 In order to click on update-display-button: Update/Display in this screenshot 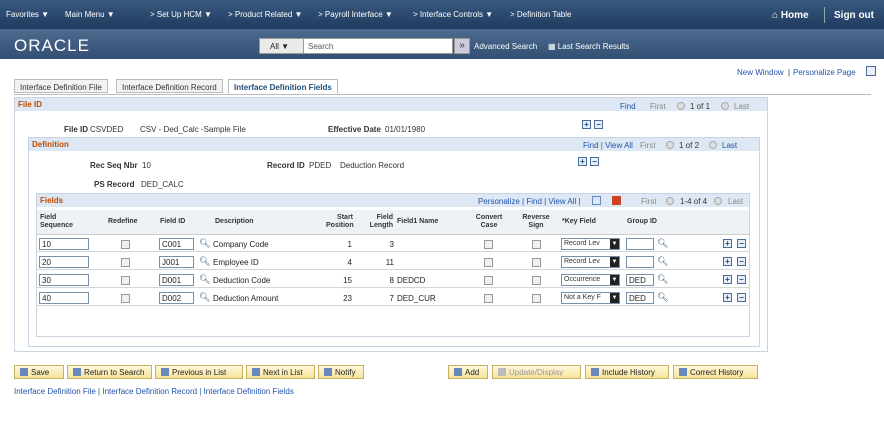, I will do `click(536, 372)`.